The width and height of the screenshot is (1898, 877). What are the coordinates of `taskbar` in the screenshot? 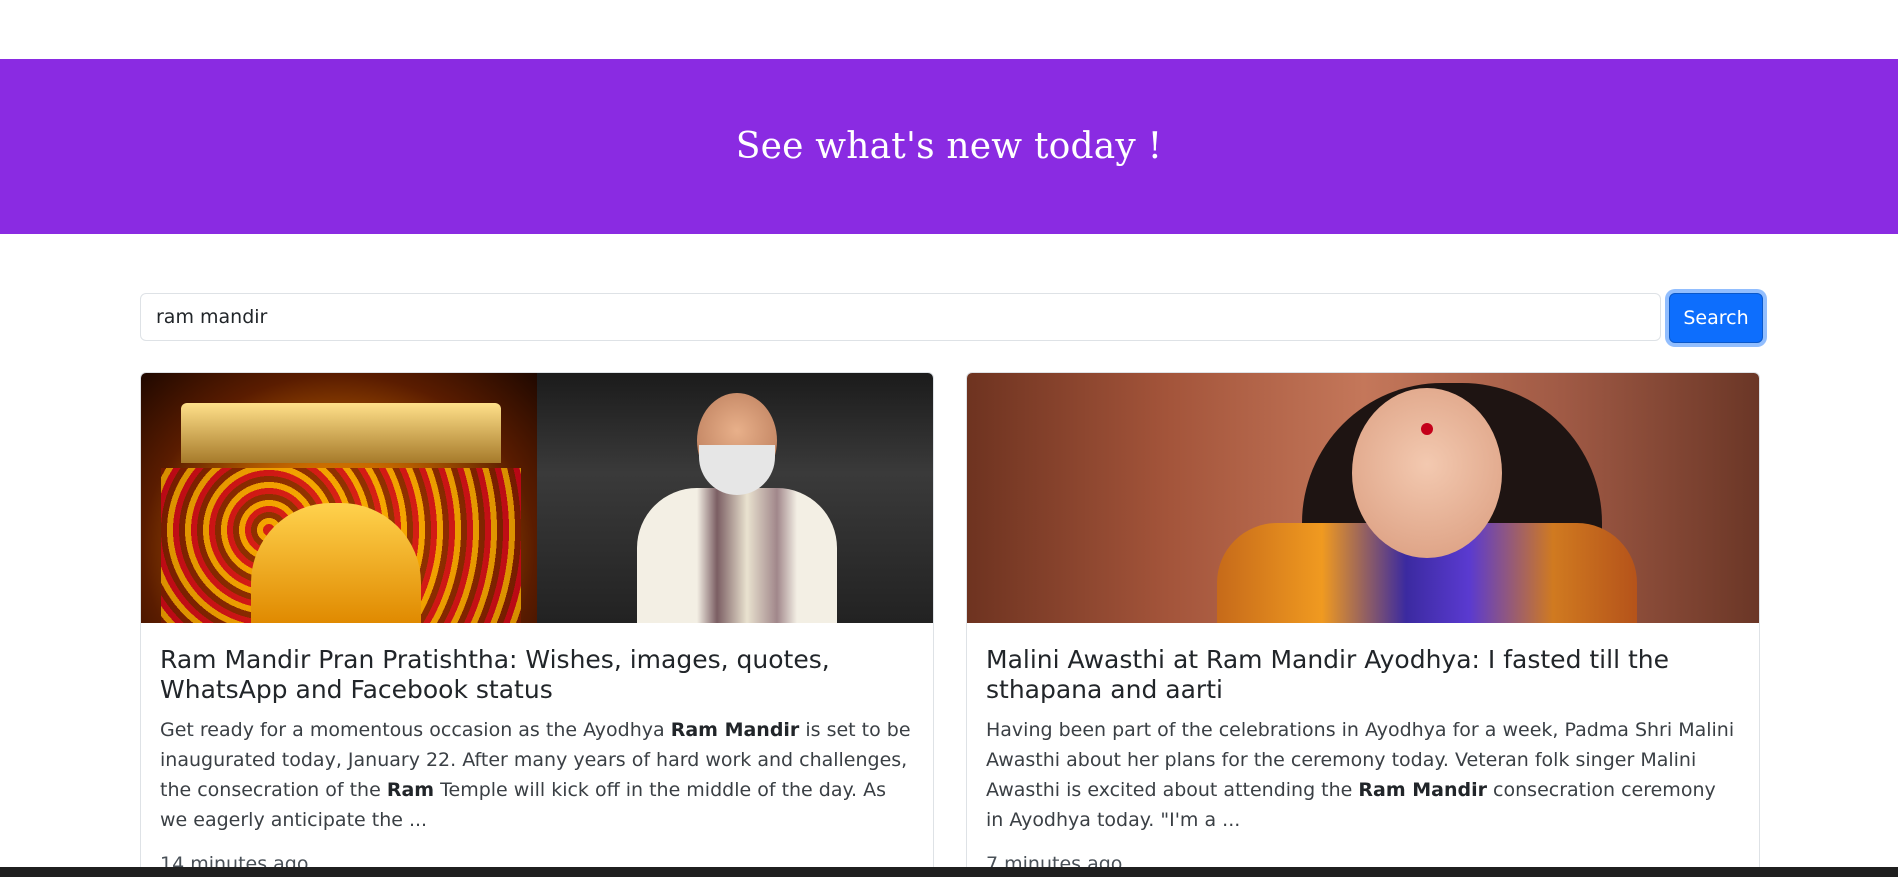 It's located at (949, 872).